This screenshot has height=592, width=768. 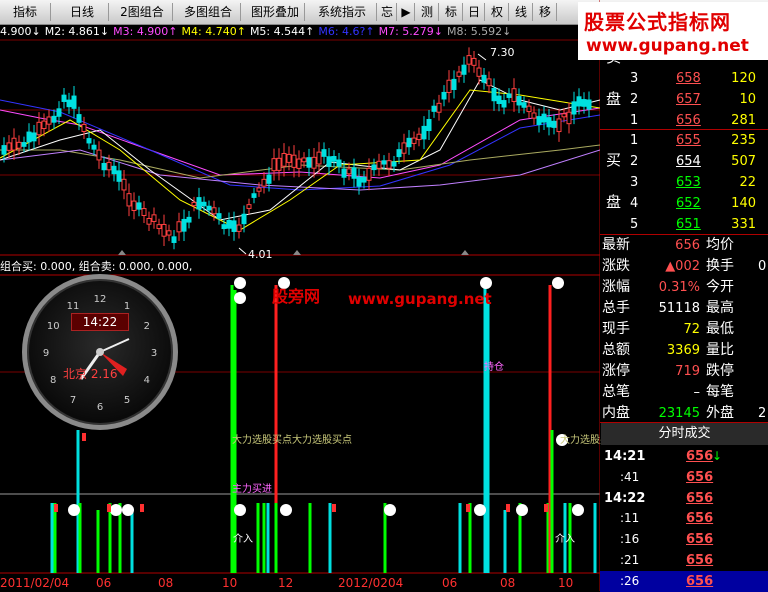 What do you see at coordinates (147, 380) in the screenshot?
I see `clock-numeral: 4` at bounding box center [147, 380].